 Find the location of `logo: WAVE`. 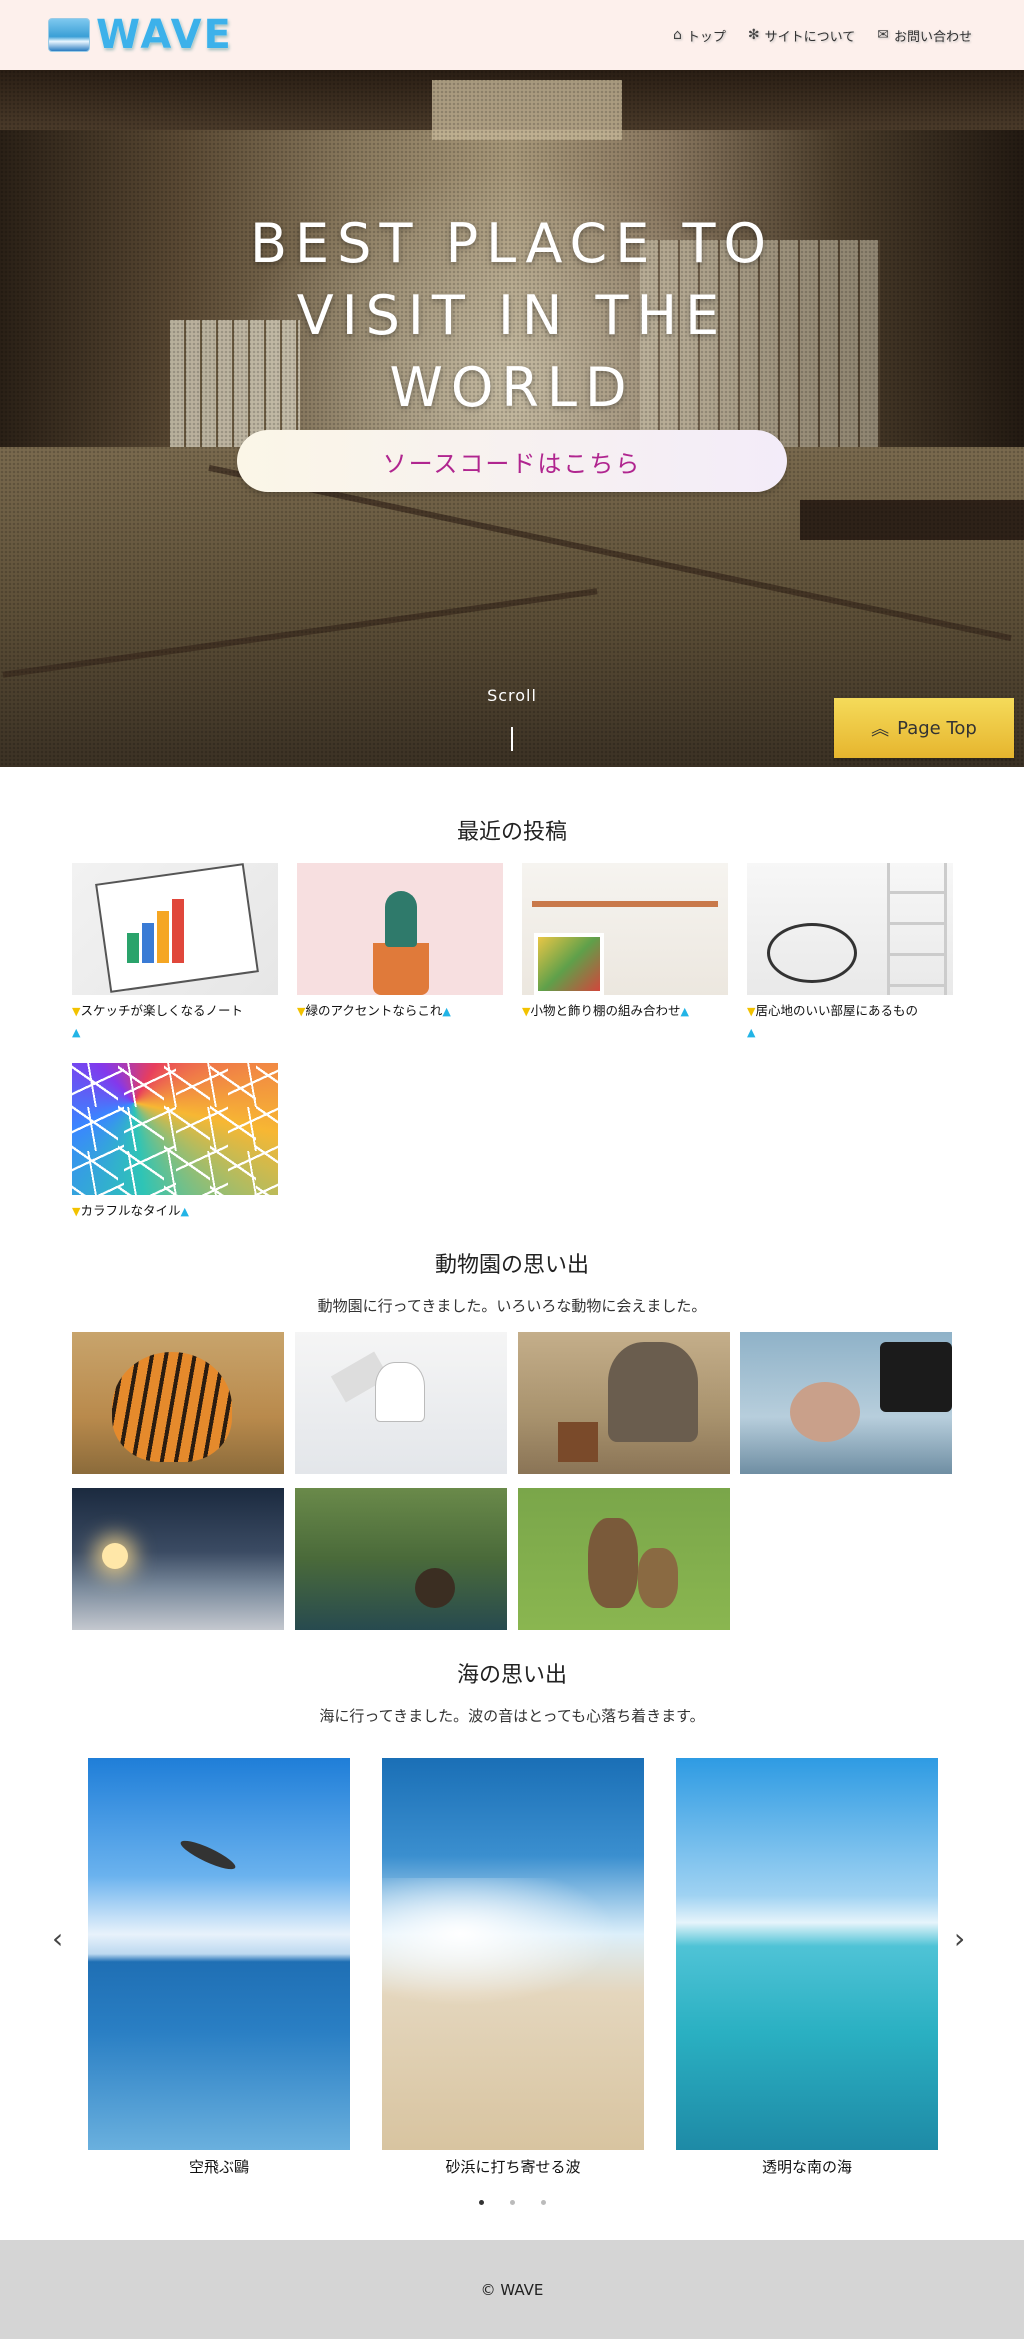

logo: WAVE is located at coordinates (140, 35).